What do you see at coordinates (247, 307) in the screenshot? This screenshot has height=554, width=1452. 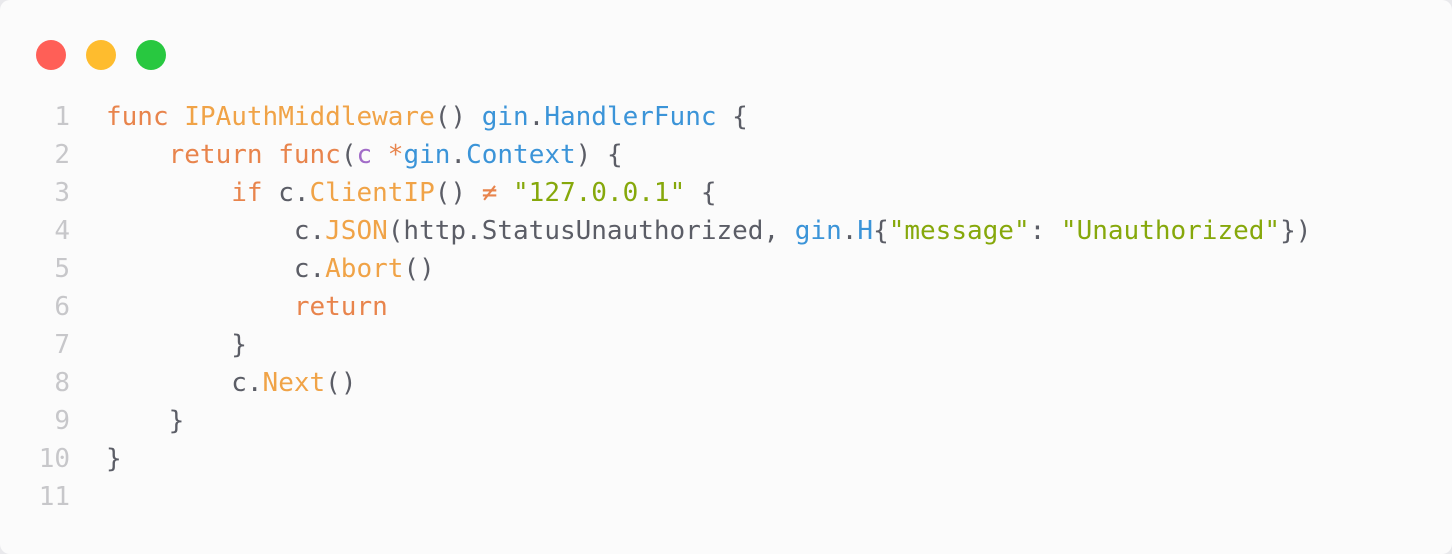 I see `line-source: return` at bounding box center [247, 307].